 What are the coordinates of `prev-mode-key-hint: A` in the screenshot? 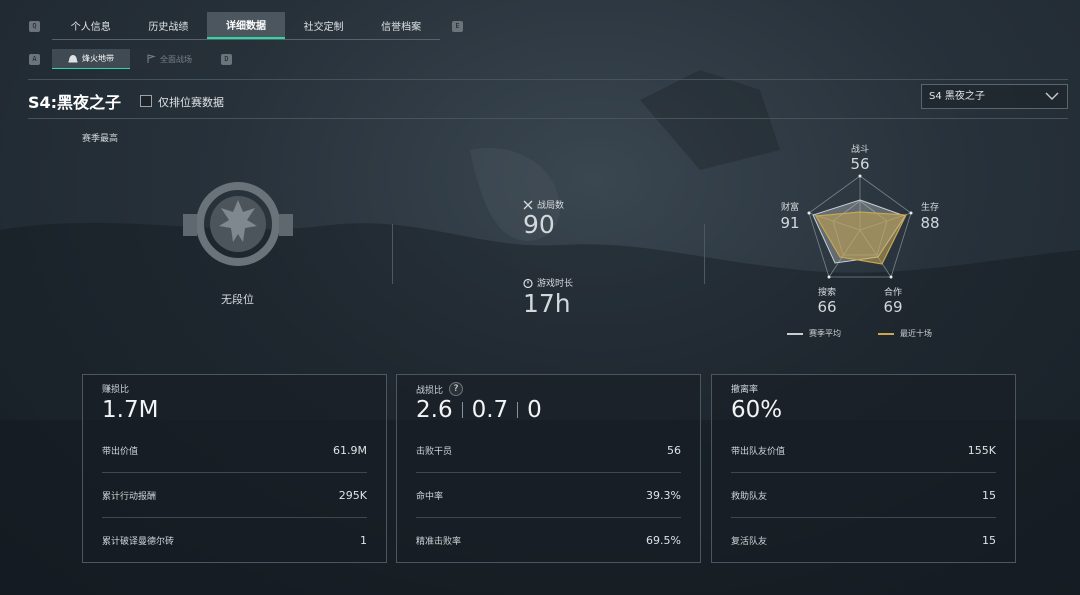 It's located at (34, 59).